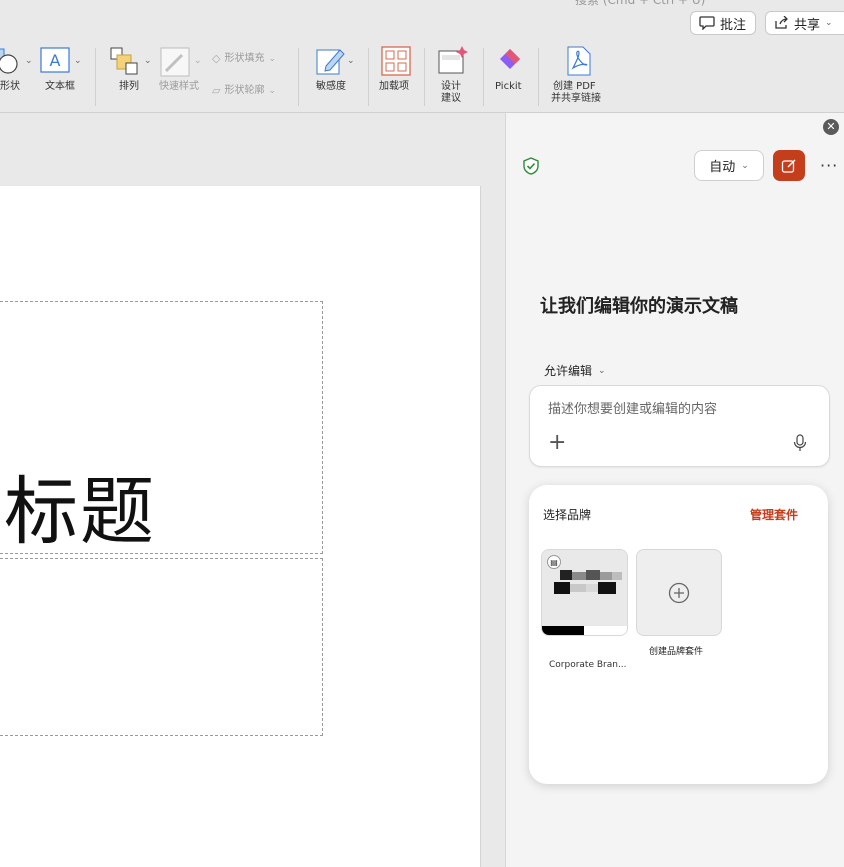 This screenshot has width=844, height=867. I want to click on svg-text: A, so click(55, 60).